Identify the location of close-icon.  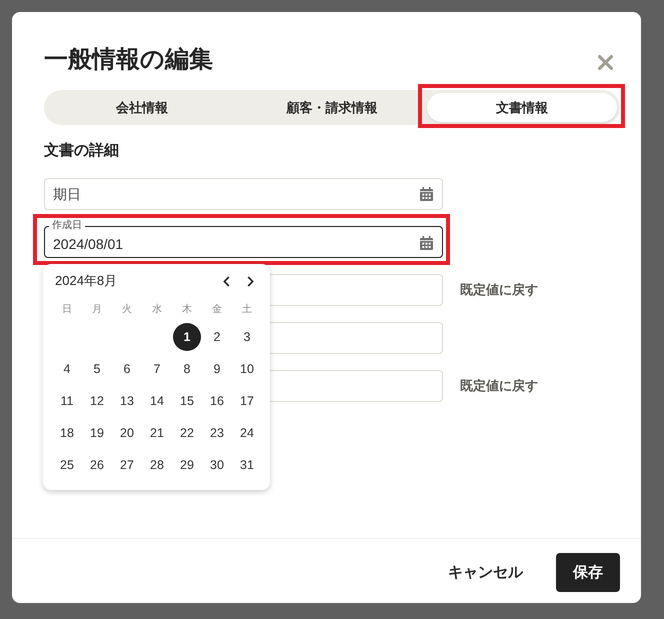
(605, 62).